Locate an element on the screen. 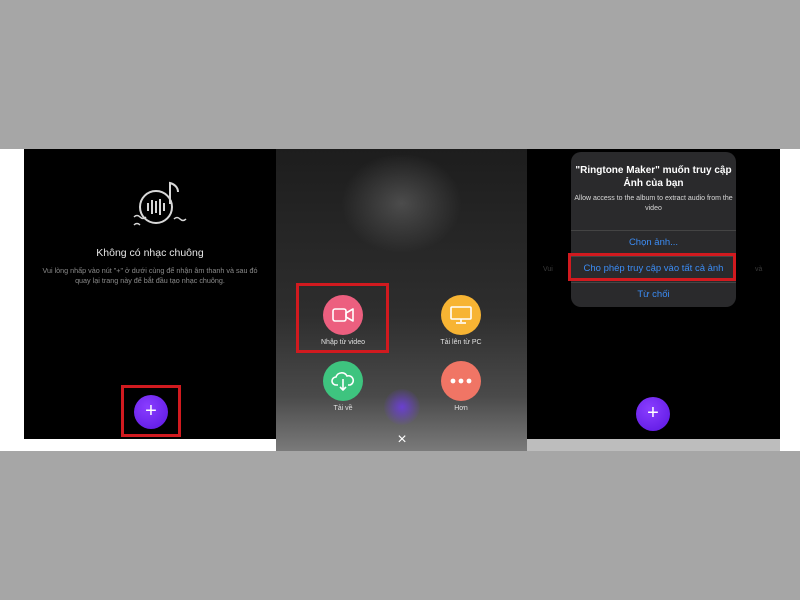 The height and width of the screenshot is (600, 800). dimmed-background-text: Vui is located at coordinates (548, 269).